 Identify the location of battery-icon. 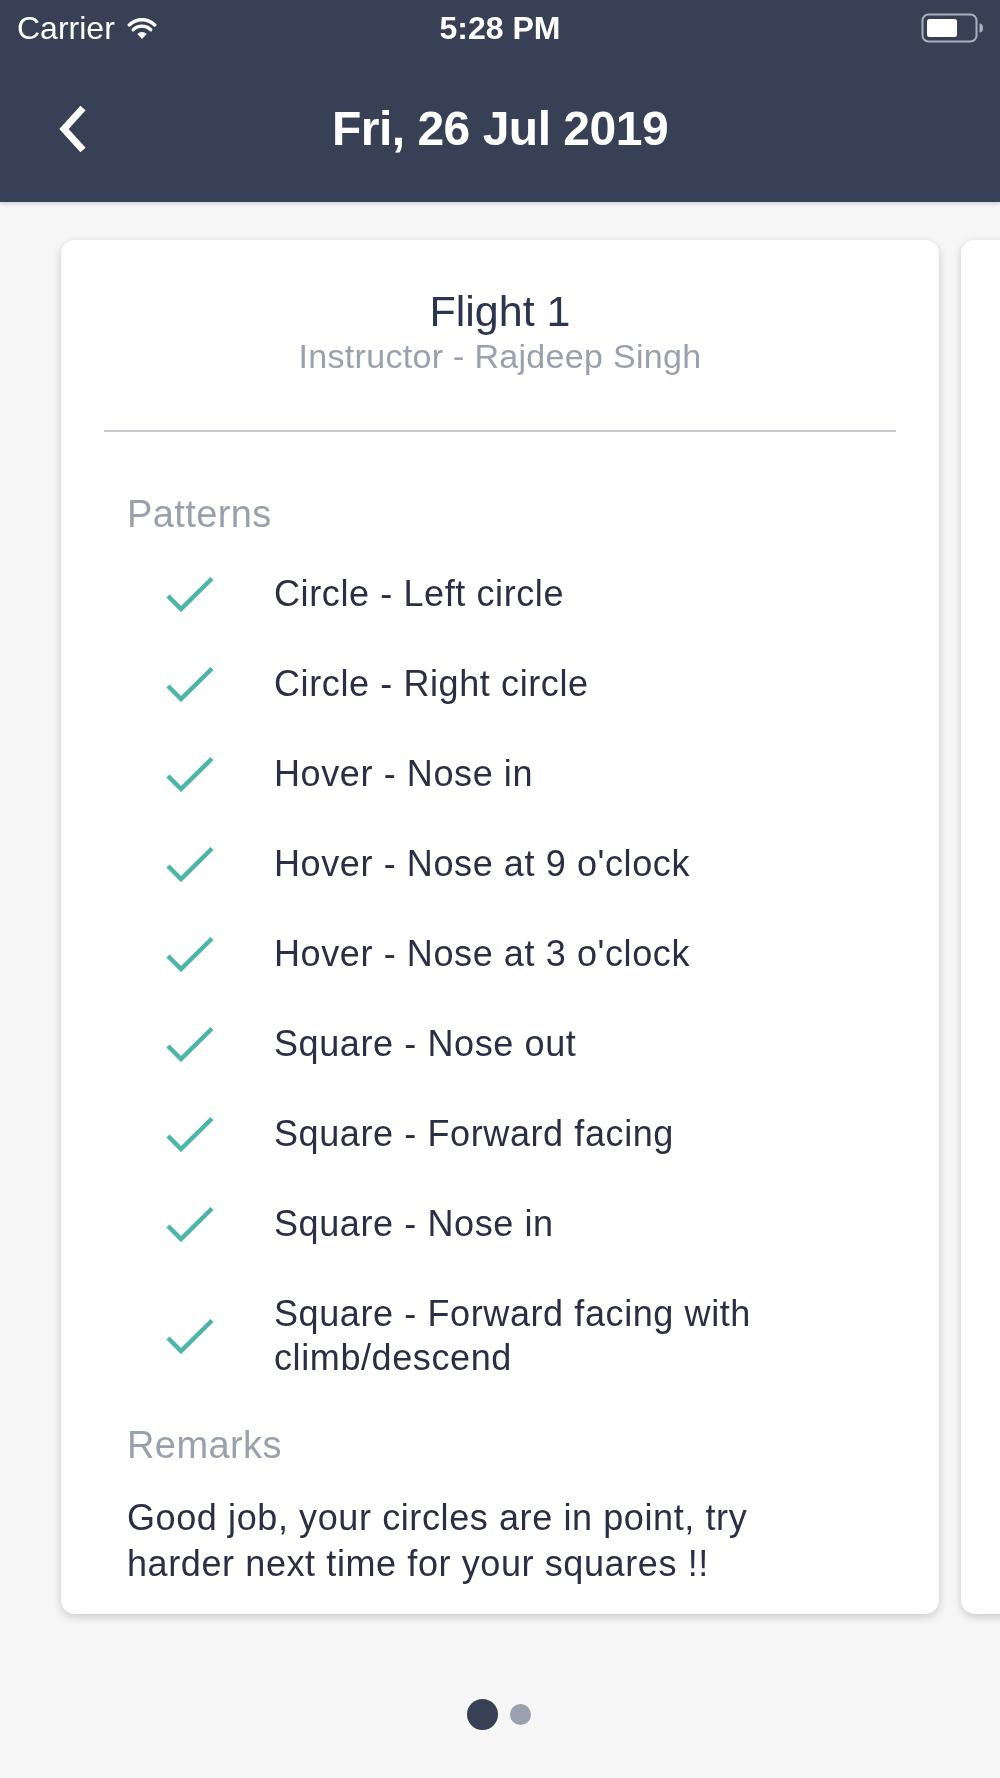
(952, 28).